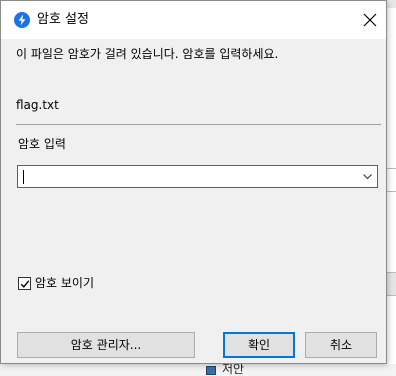  I want to click on password-label: 암호 입력, so click(42, 144).